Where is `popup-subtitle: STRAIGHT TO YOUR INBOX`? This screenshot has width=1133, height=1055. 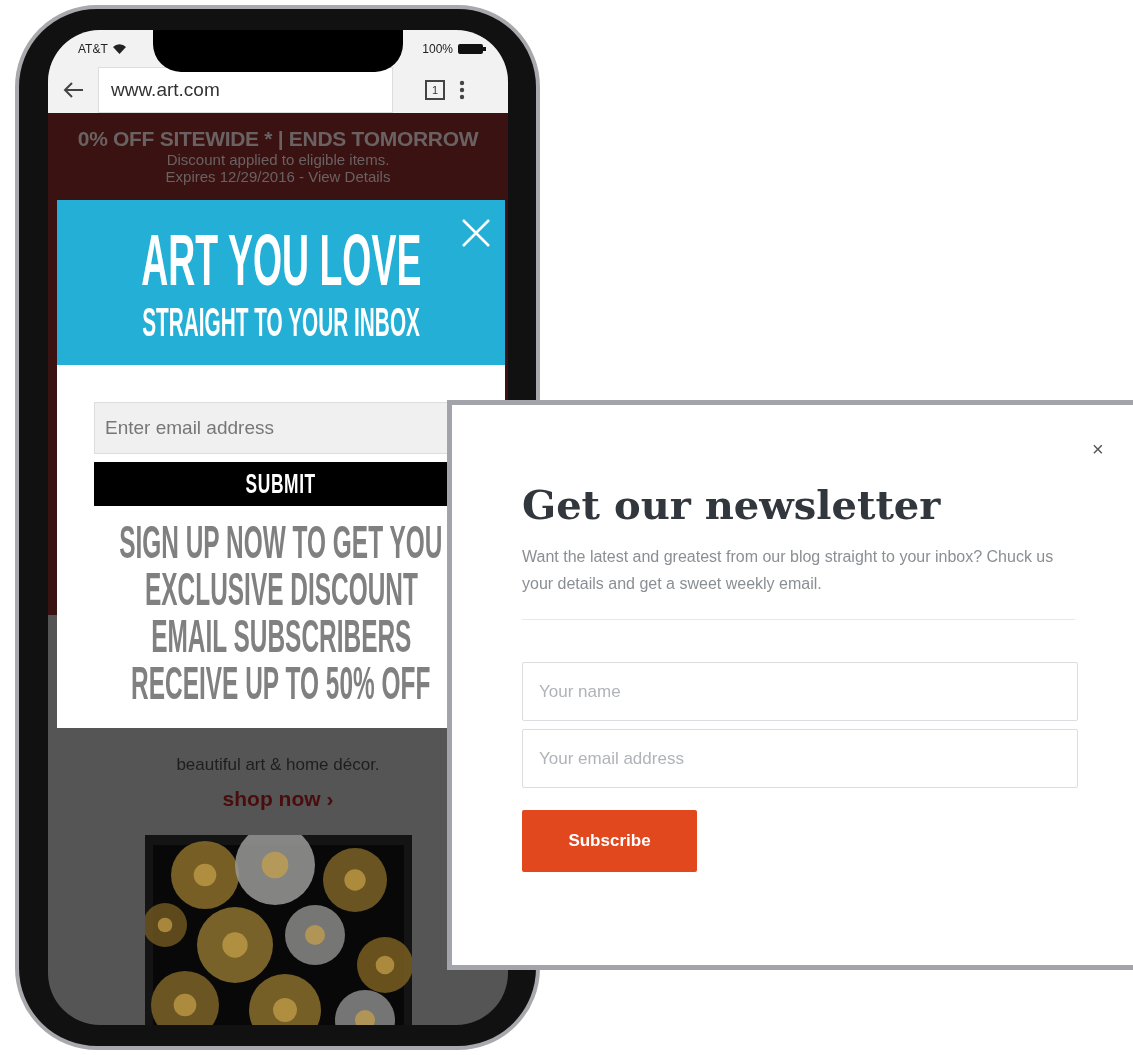 popup-subtitle: STRAIGHT TO YOUR INBOX is located at coordinates (281, 321).